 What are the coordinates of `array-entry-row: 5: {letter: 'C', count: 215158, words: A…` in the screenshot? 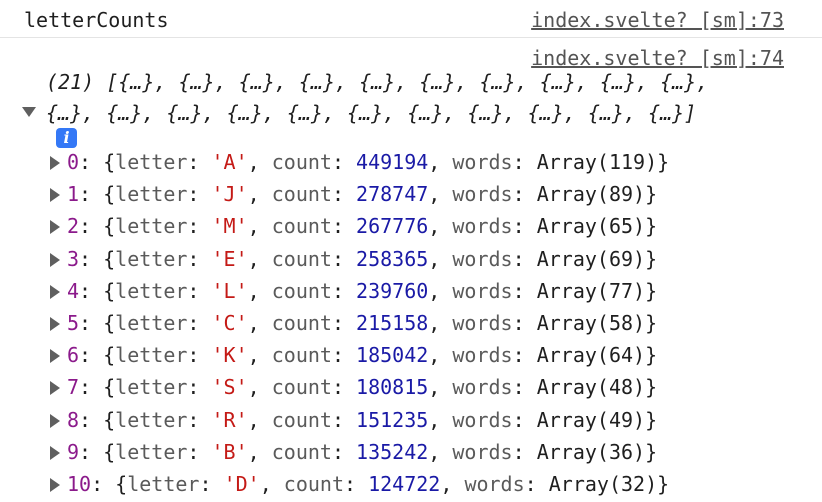 It's located at (353, 323).